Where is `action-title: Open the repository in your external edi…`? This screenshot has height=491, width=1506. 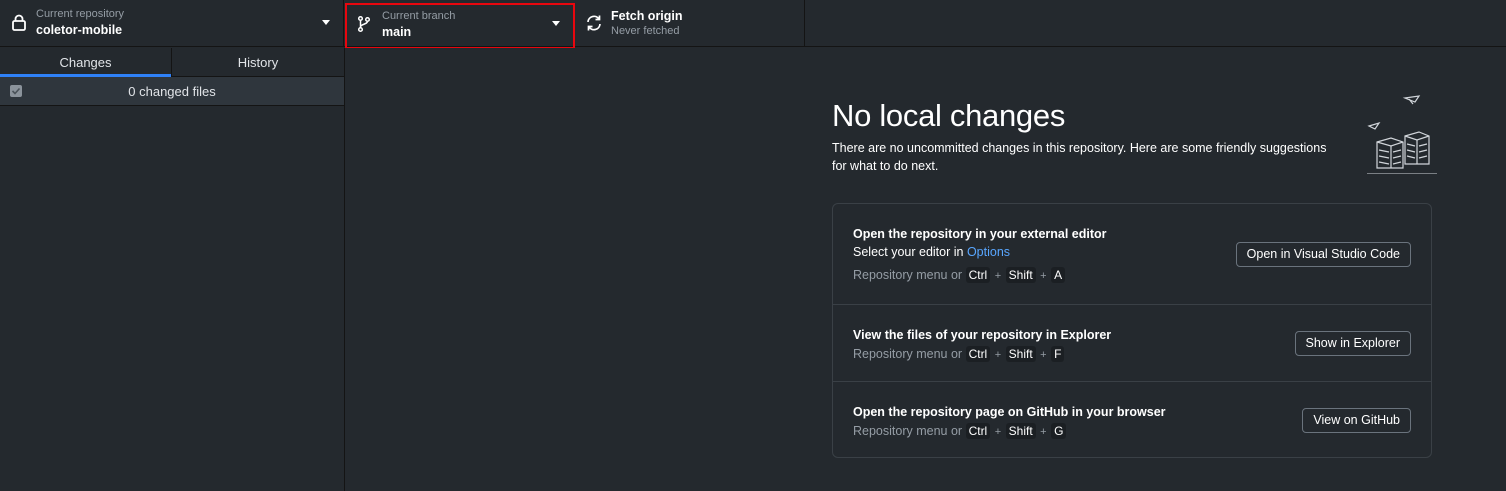 action-title: Open the repository in your external edi… is located at coordinates (980, 234).